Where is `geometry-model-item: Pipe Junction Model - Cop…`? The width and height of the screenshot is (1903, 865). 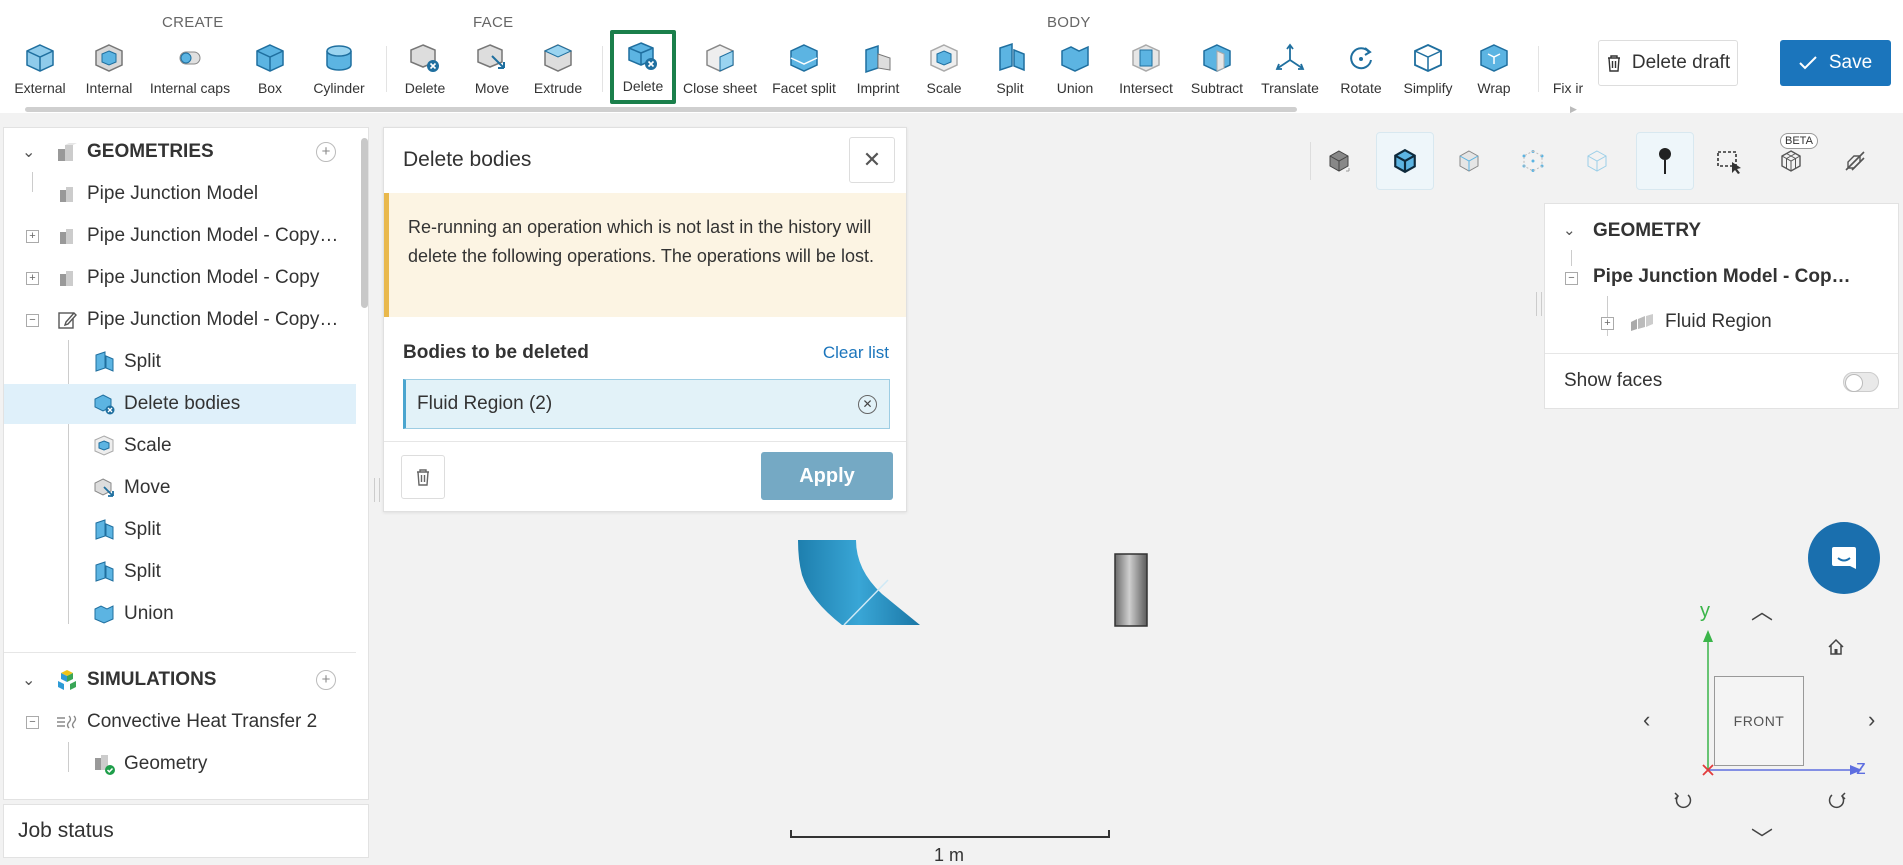 geometry-model-item: Pipe Junction Model - Cop… is located at coordinates (1722, 277).